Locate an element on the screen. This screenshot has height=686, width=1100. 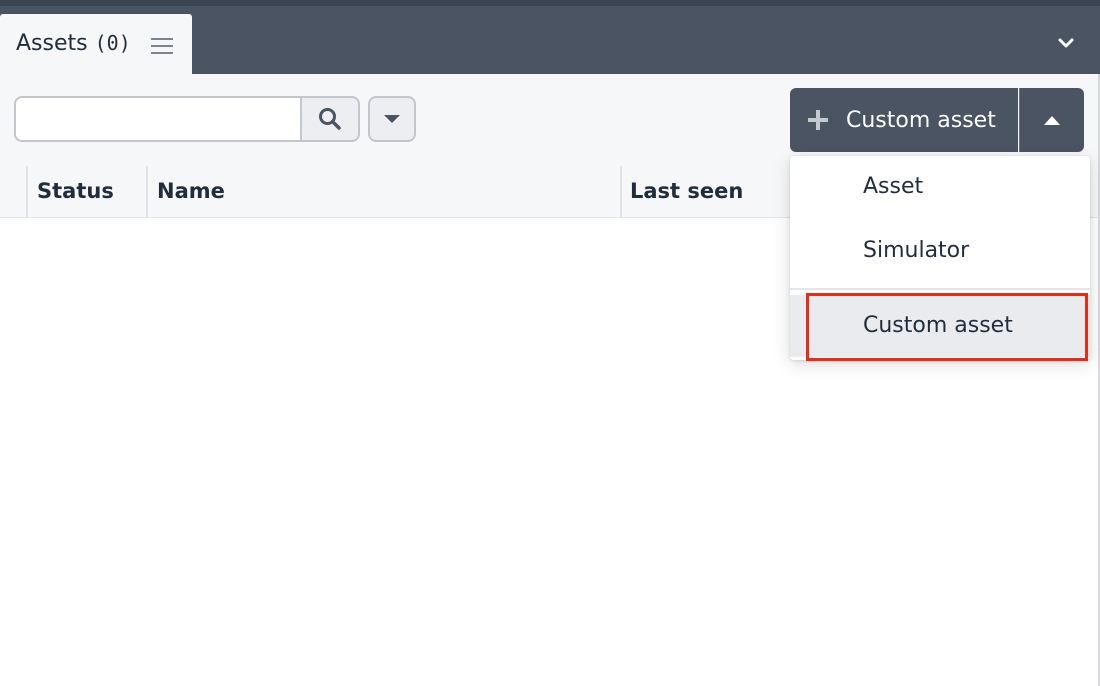
chevron-down-icon is located at coordinates (1066, 44).